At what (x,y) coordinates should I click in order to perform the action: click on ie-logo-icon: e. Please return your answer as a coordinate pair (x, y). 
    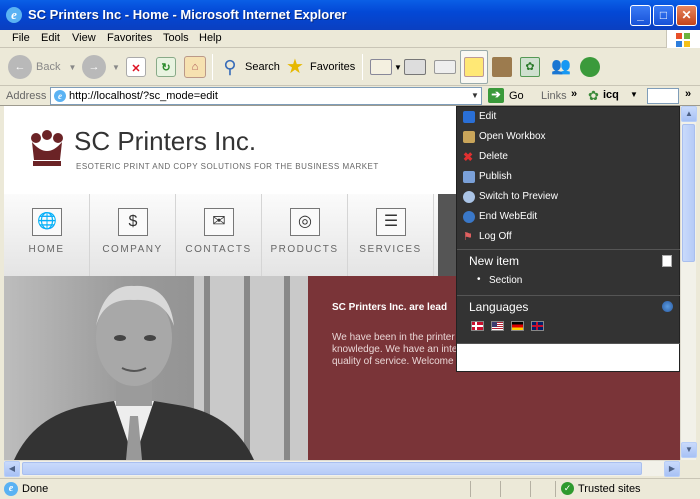
    Looking at the image, I should click on (14, 15).